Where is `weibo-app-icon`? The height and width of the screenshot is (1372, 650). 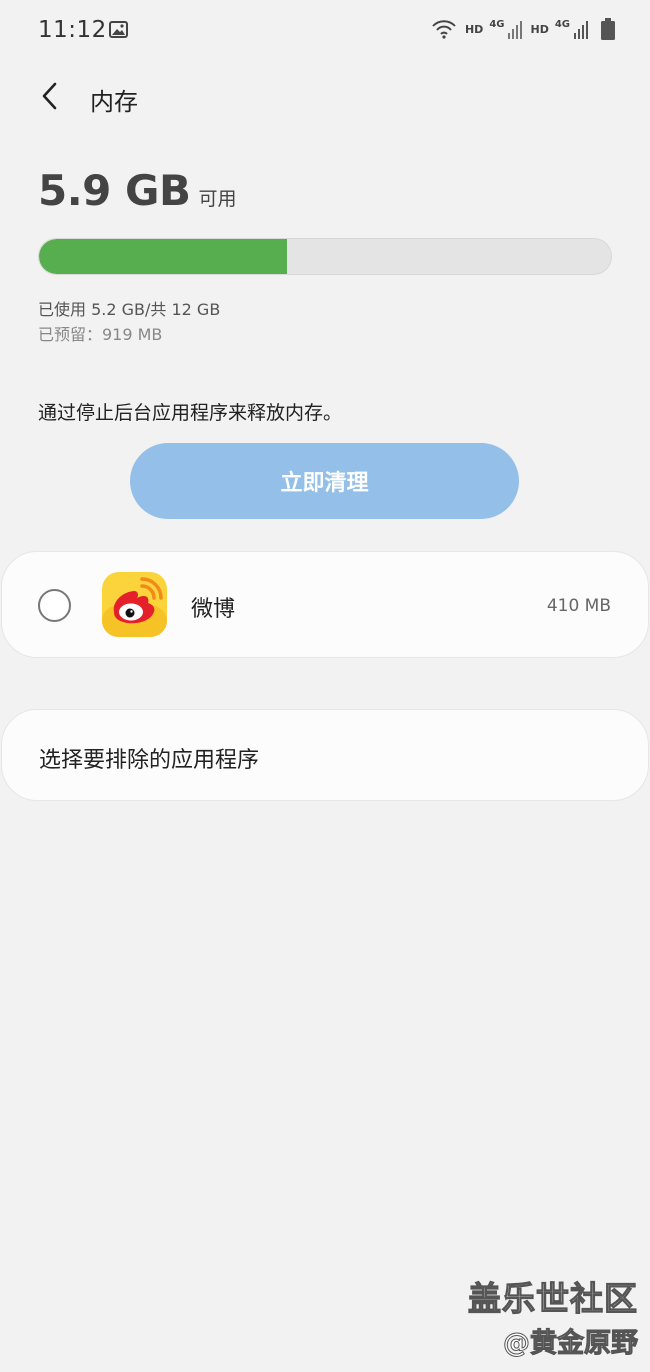 weibo-app-icon is located at coordinates (134, 604).